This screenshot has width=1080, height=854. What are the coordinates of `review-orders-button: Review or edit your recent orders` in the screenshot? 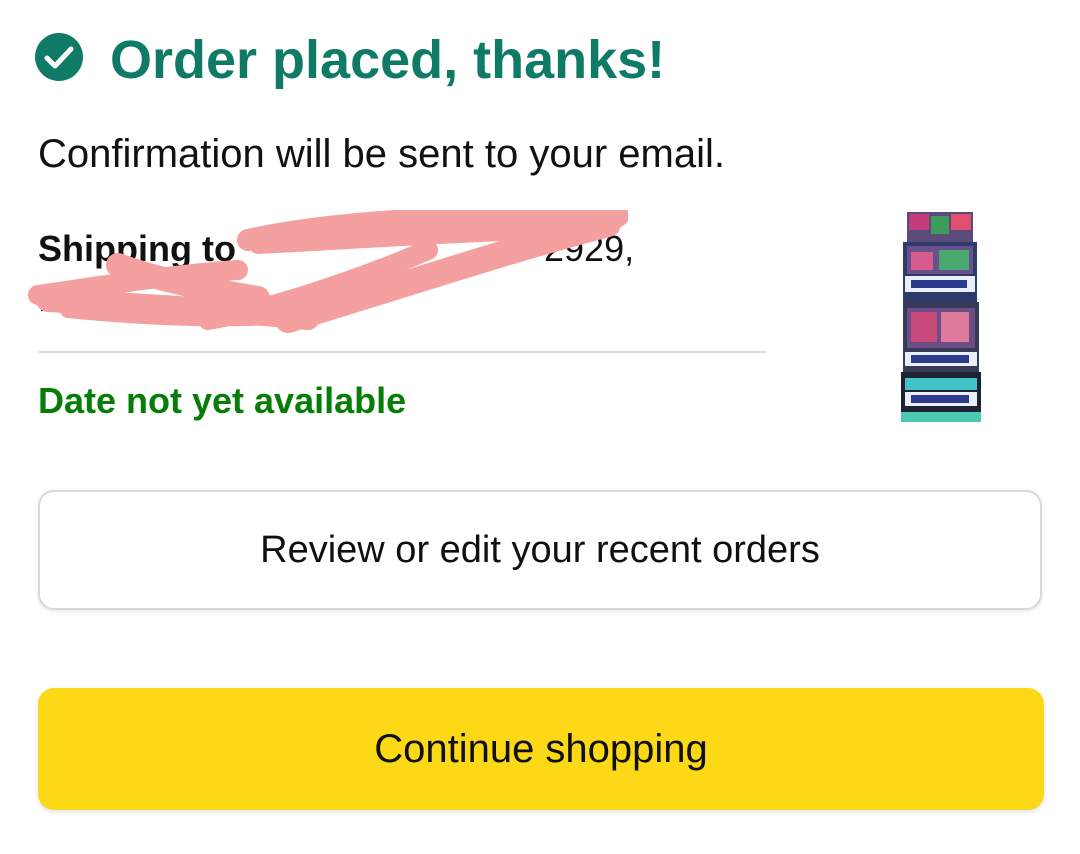 It's located at (540, 550).